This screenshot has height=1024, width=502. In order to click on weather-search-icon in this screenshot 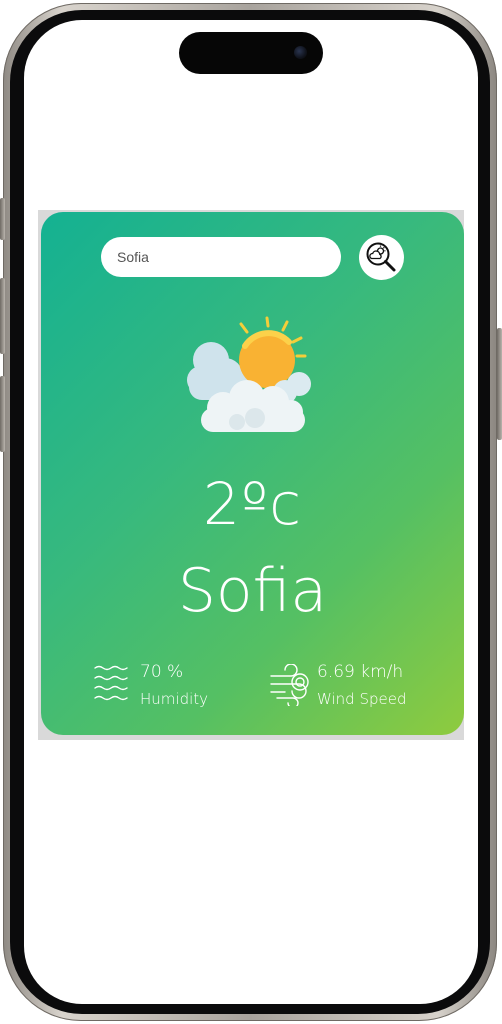, I will do `click(381, 257)`.